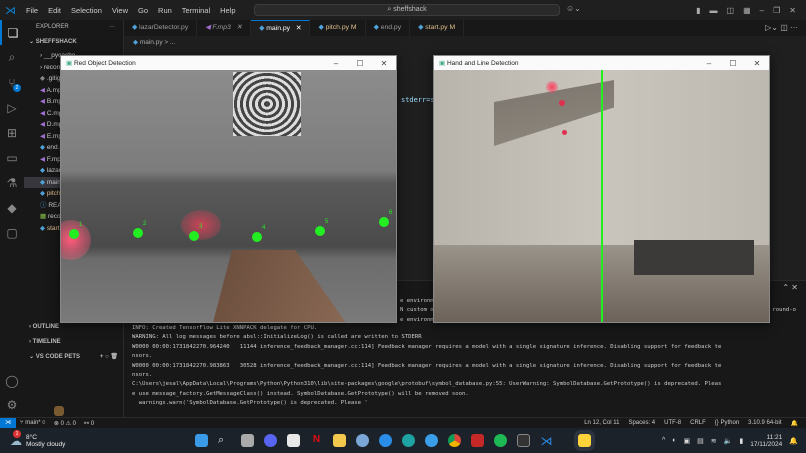  I want to click on temperature: 8°C, so click(31, 437).